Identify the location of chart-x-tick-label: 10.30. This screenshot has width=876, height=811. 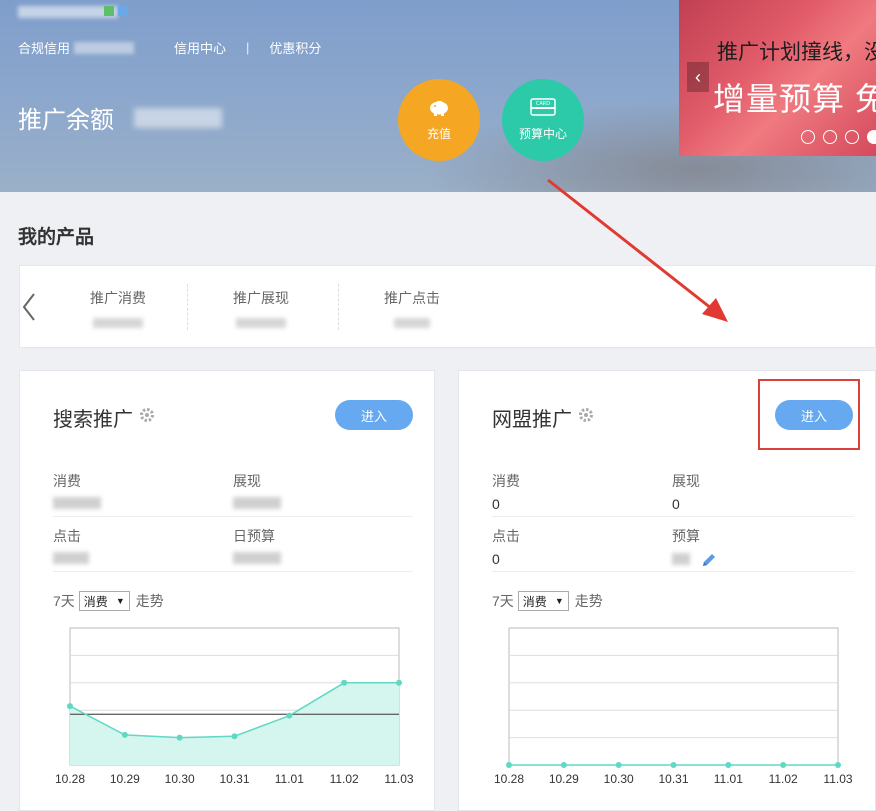
(619, 779).